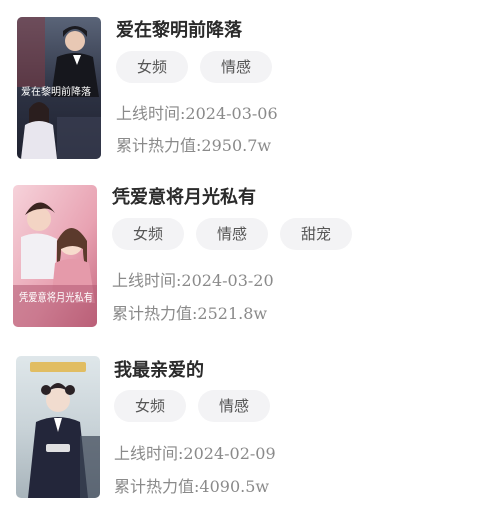  What do you see at coordinates (234, 486) in the screenshot?
I see `heat-value: 4090.5w` at bounding box center [234, 486].